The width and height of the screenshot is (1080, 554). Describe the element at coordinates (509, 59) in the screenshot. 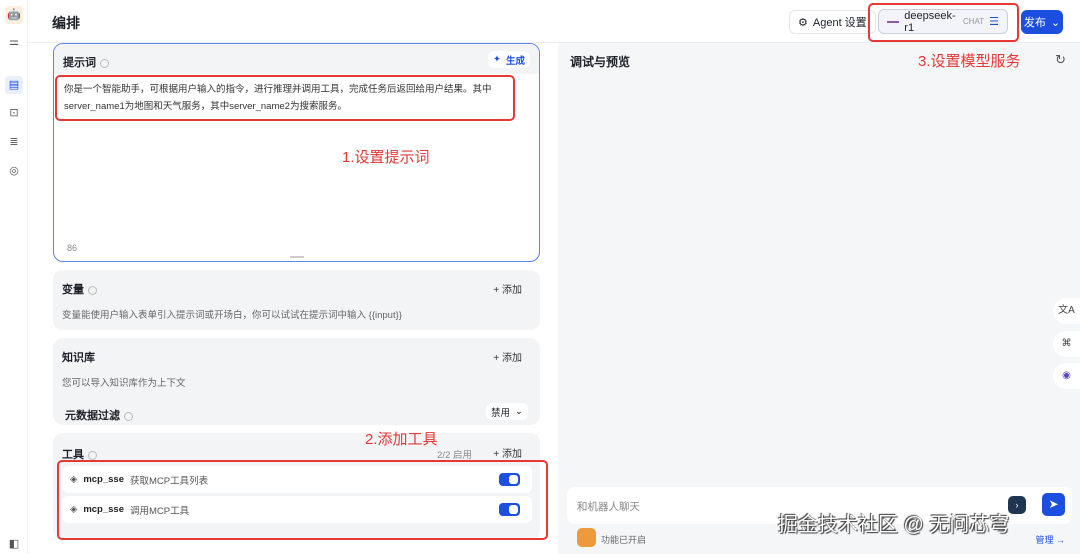

I see `generate-button: ✦ 生成` at that location.